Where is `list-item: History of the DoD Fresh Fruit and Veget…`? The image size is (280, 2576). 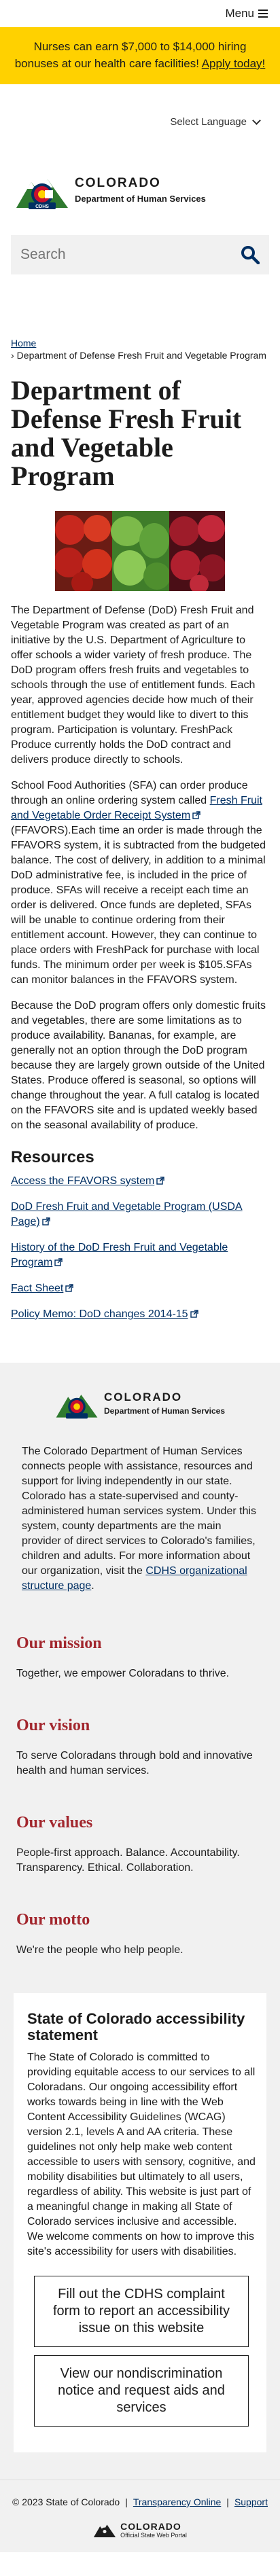
list-item: History of the DoD Fresh Fruit and Veget… is located at coordinates (140, 1255).